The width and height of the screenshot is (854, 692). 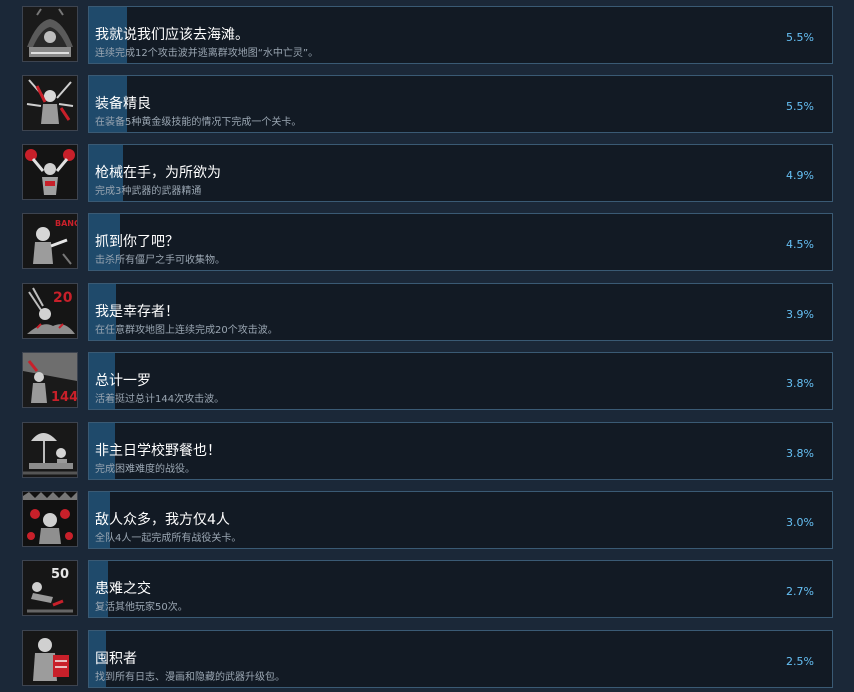 I want to click on achievement-description: 复活其他玩家50次。, so click(x=141, y=607).